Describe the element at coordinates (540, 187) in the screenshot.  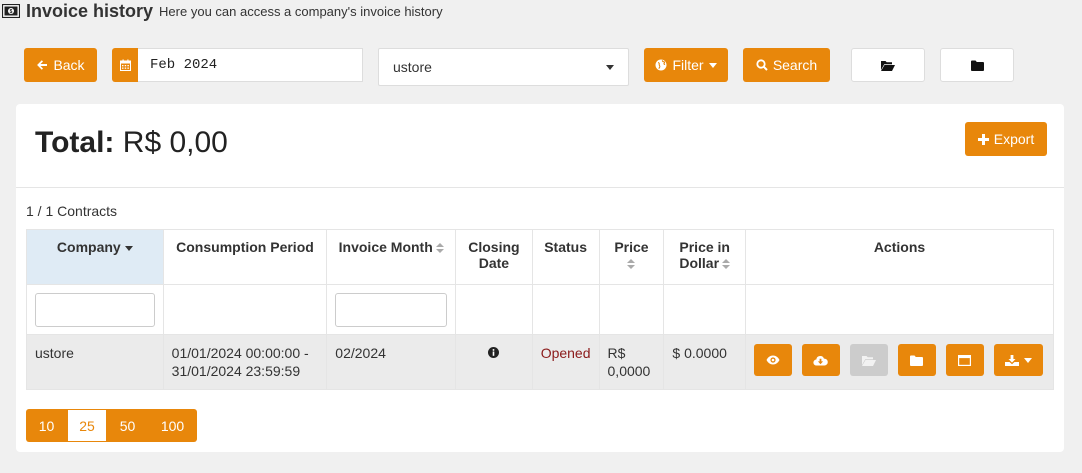
I see `divider` at that location.